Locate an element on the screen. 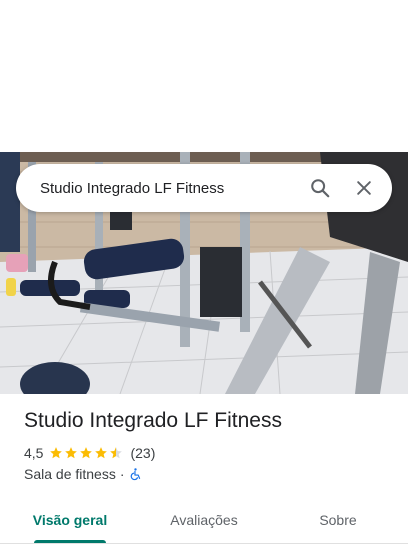 The image size is (408, 544). place-category: Sala de fitness is located at coordinates (70, 474).